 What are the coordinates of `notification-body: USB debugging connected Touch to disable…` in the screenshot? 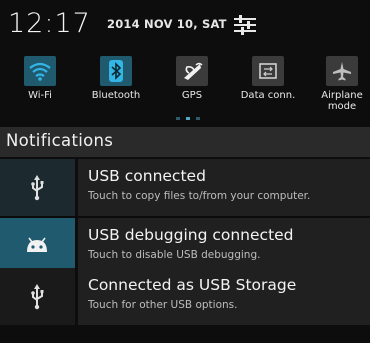 It's located at (224, 246).